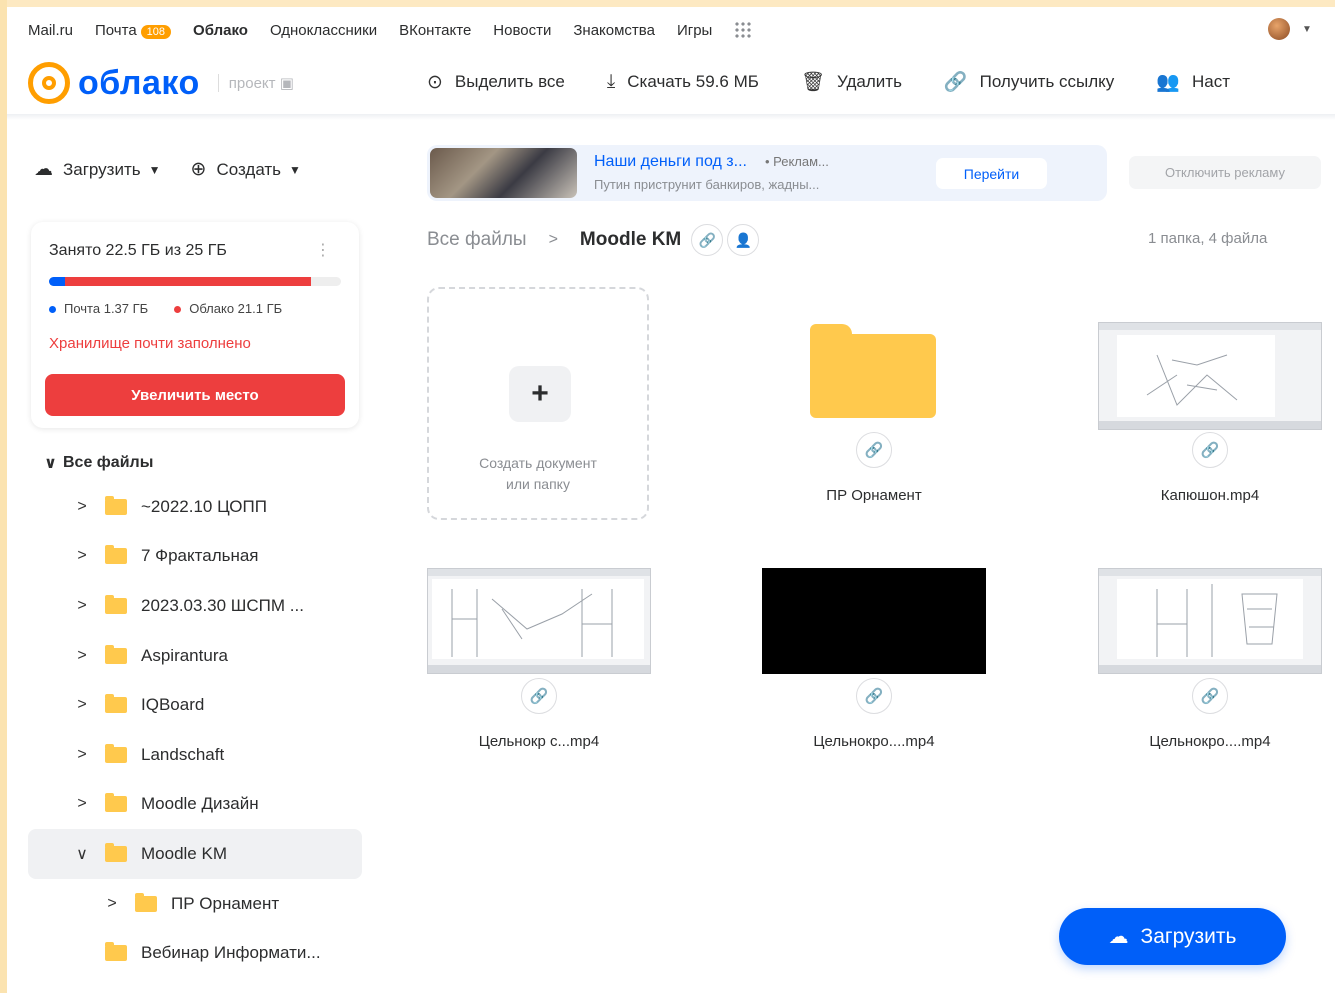  I want to click on plus-icon: +, so click(540, 394).